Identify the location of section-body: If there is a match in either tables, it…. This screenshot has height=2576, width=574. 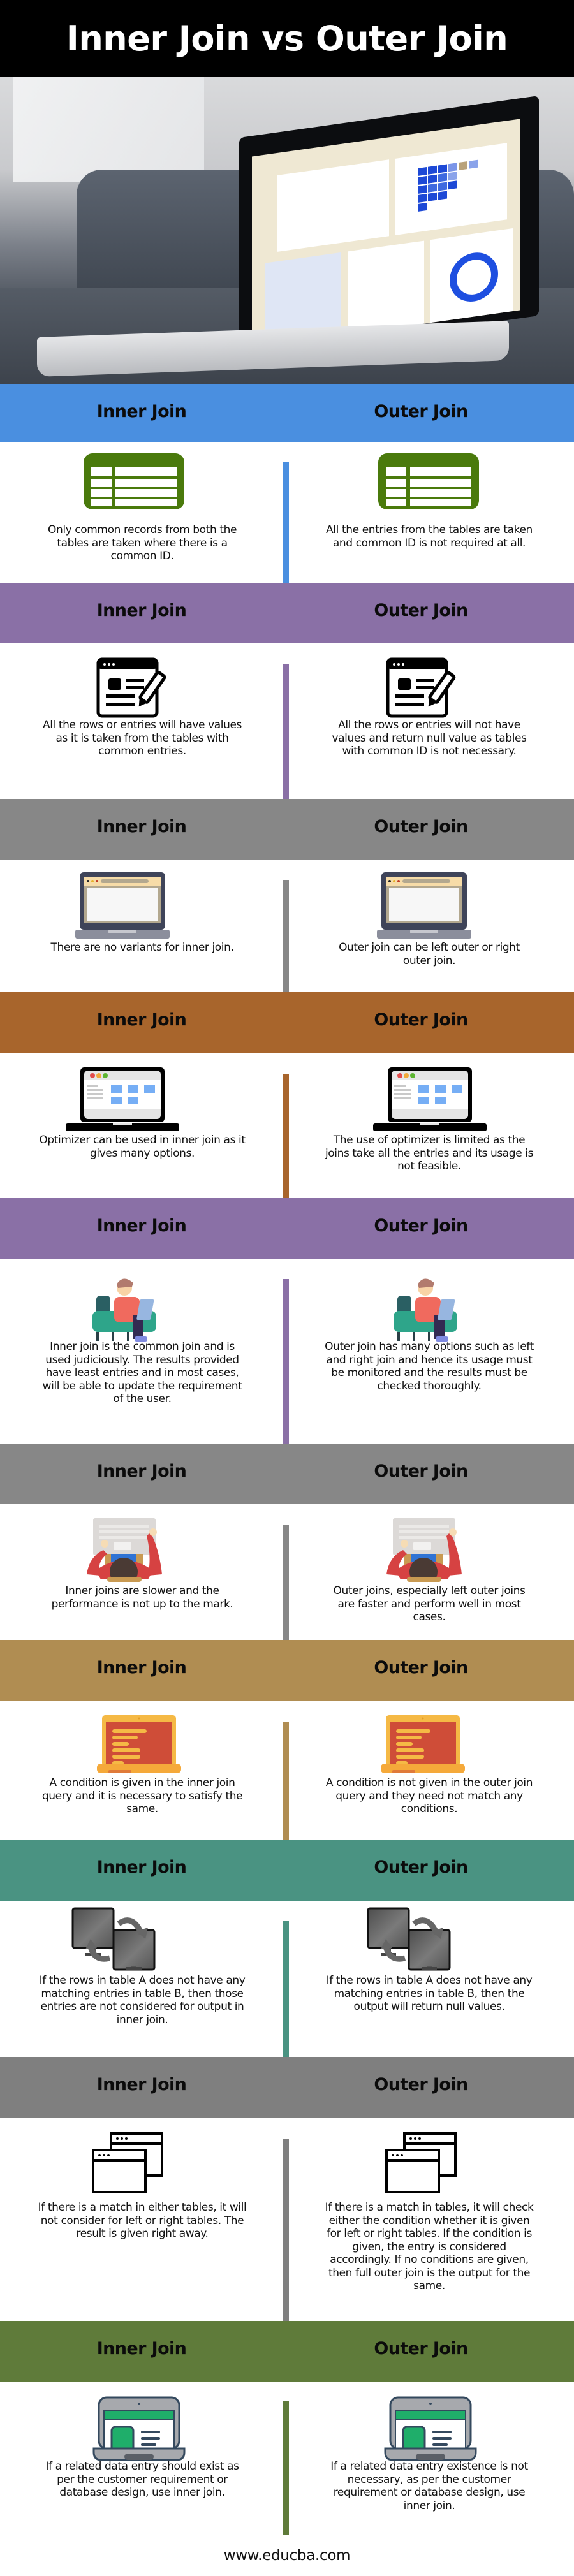
(287, 2219).